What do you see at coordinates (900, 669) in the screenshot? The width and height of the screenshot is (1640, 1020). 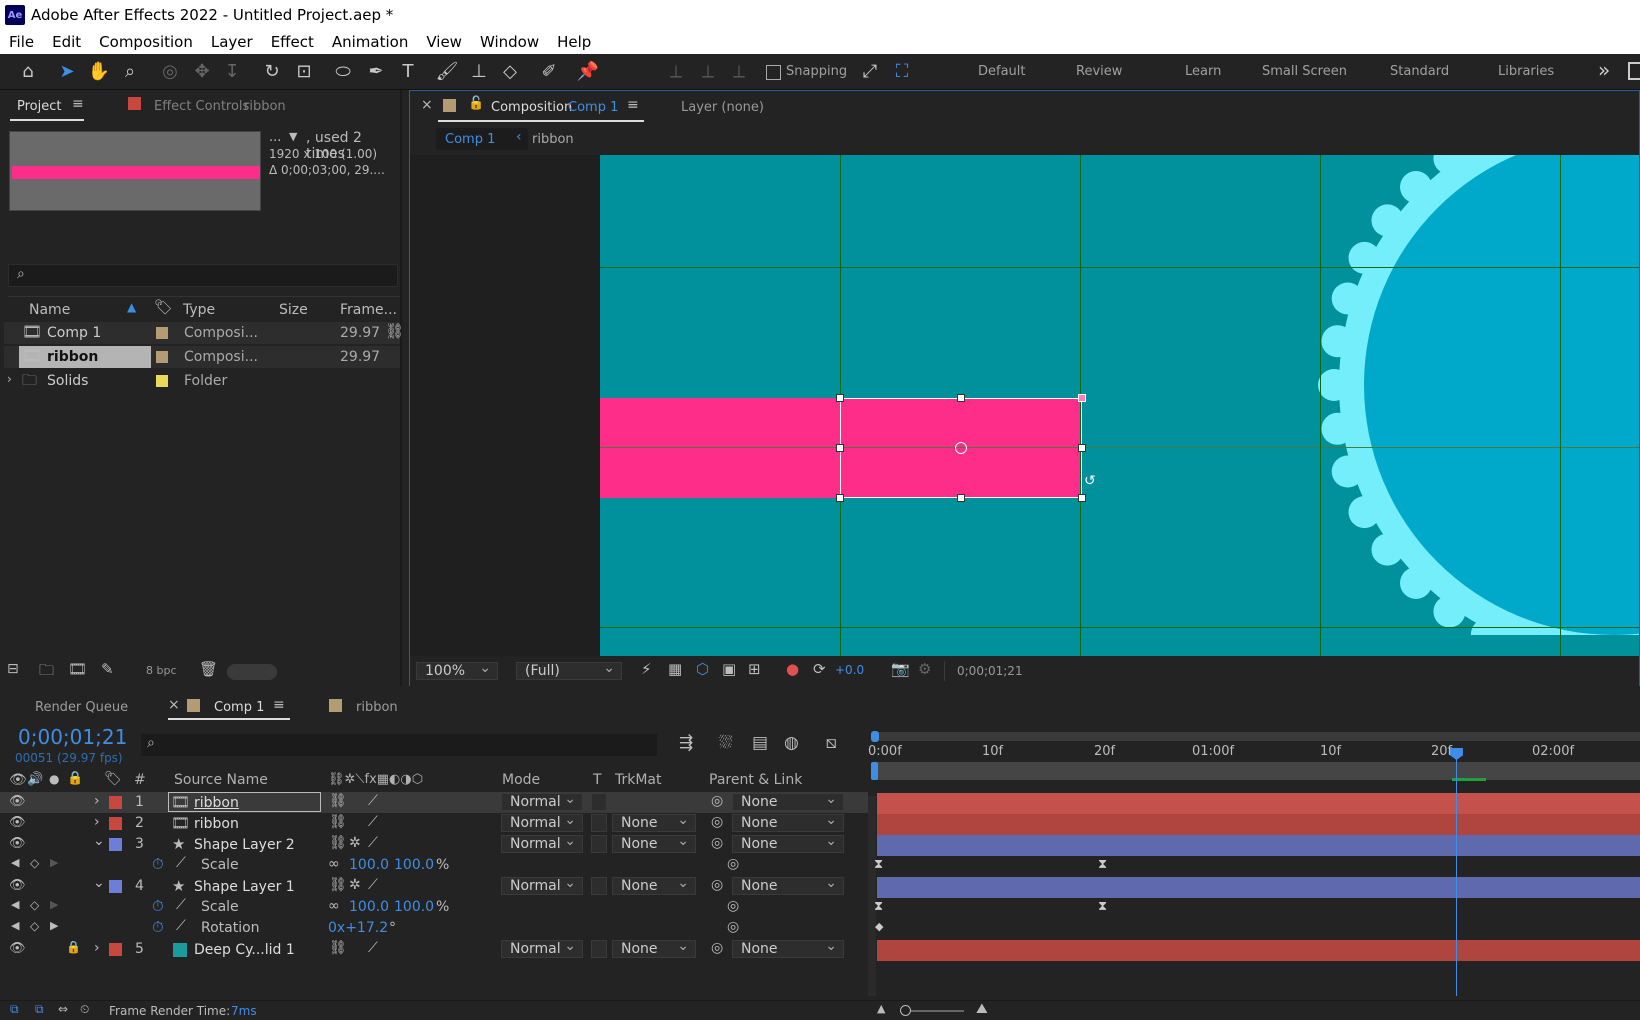 I see `snapshot-icon: 📷` at bounding box center [900, 669].